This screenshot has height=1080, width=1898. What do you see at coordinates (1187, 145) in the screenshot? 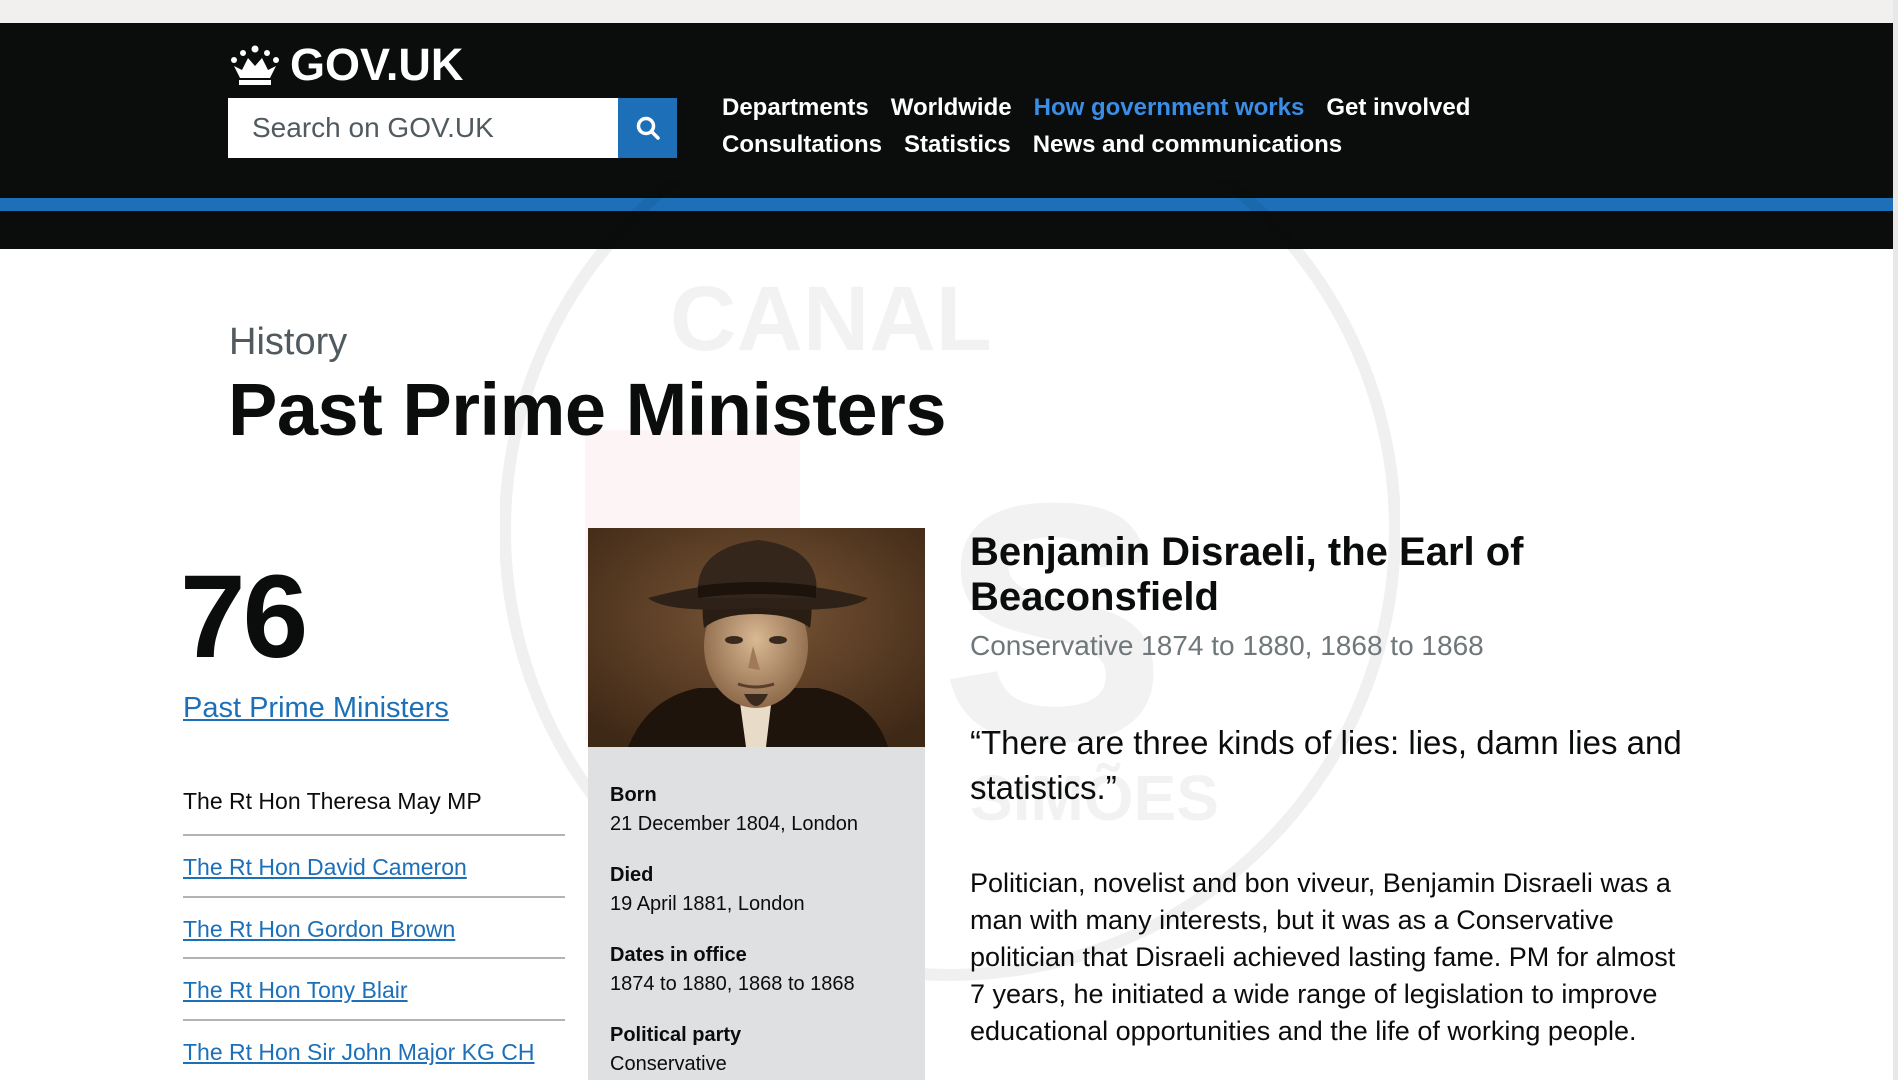
I see `nav-link-news-and-communications: News and communications` at bounding box center [1187, 145].